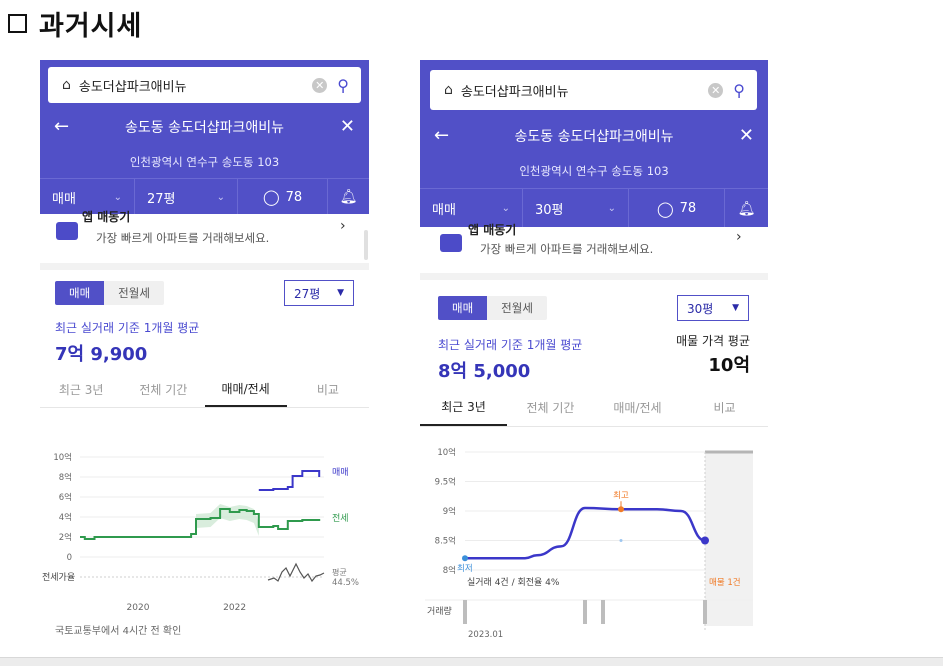 This screenshot has width=943, height=666. Describe the element at coordinates (340, 518) in the screenshot. I see `legend-jeonse: 전세` at that location.